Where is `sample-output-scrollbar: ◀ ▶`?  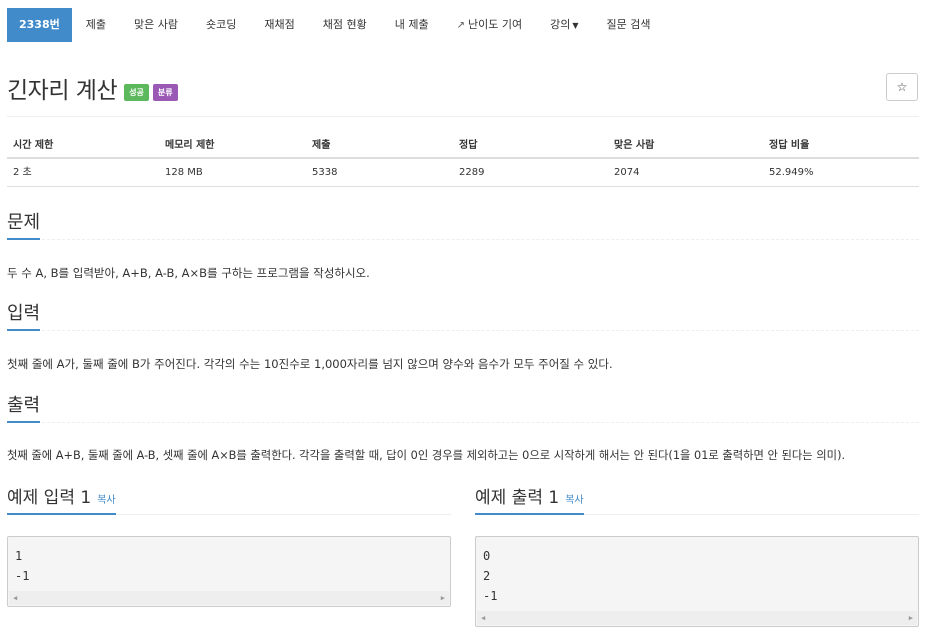 sample-output-scrollbar: ◀ ▶ is located at coordinates (697, 618).